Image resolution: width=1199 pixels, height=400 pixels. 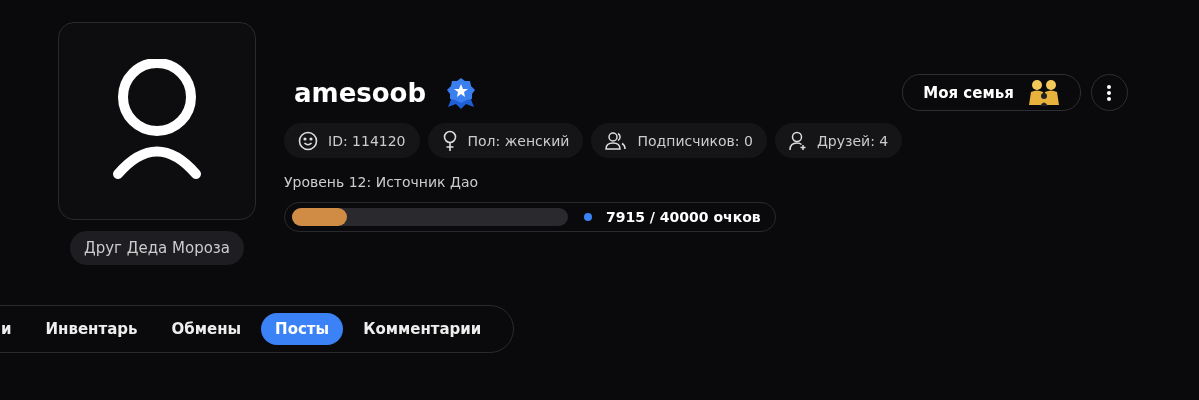 I want to click on smiley-icon, so click(x=308, y=140).